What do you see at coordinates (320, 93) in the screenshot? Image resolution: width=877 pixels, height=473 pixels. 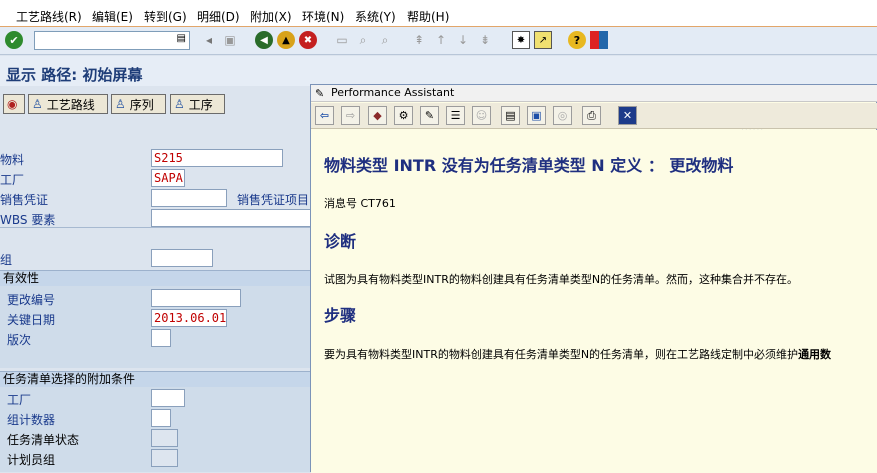 I see `pa-window-icon: ✎` at bounding box center [320, 93].